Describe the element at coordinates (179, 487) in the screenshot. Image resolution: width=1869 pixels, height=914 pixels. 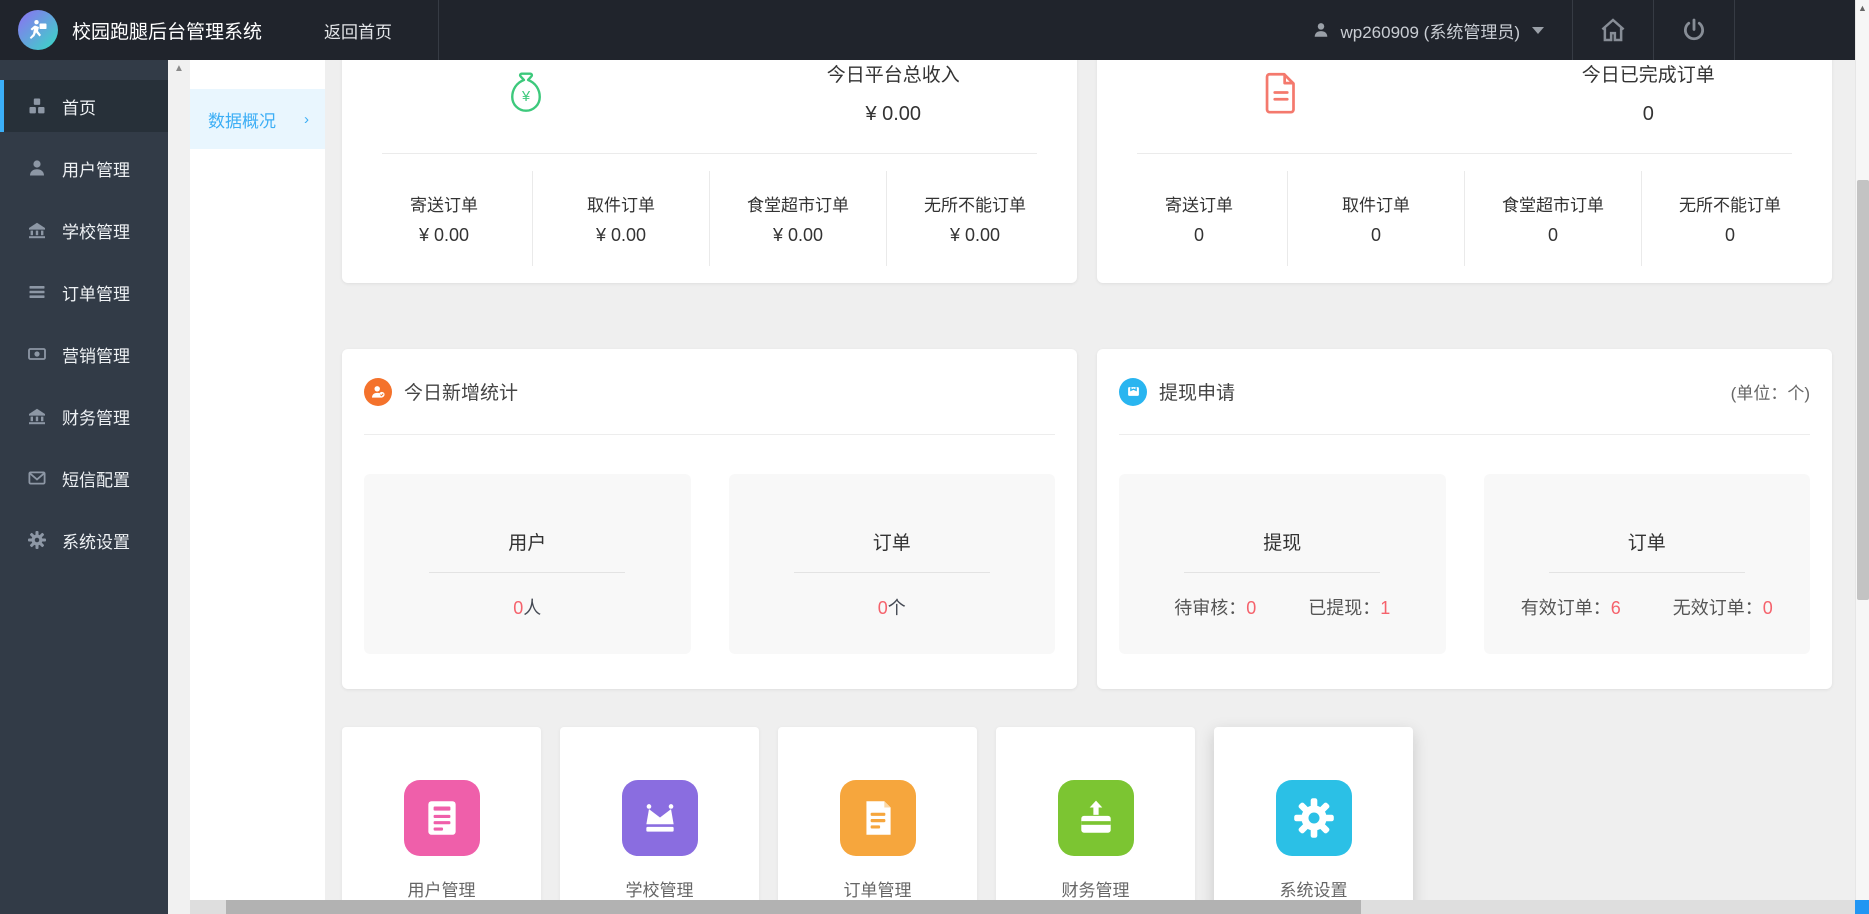
I see `sidebar-scrollbar: ▲` at that location.